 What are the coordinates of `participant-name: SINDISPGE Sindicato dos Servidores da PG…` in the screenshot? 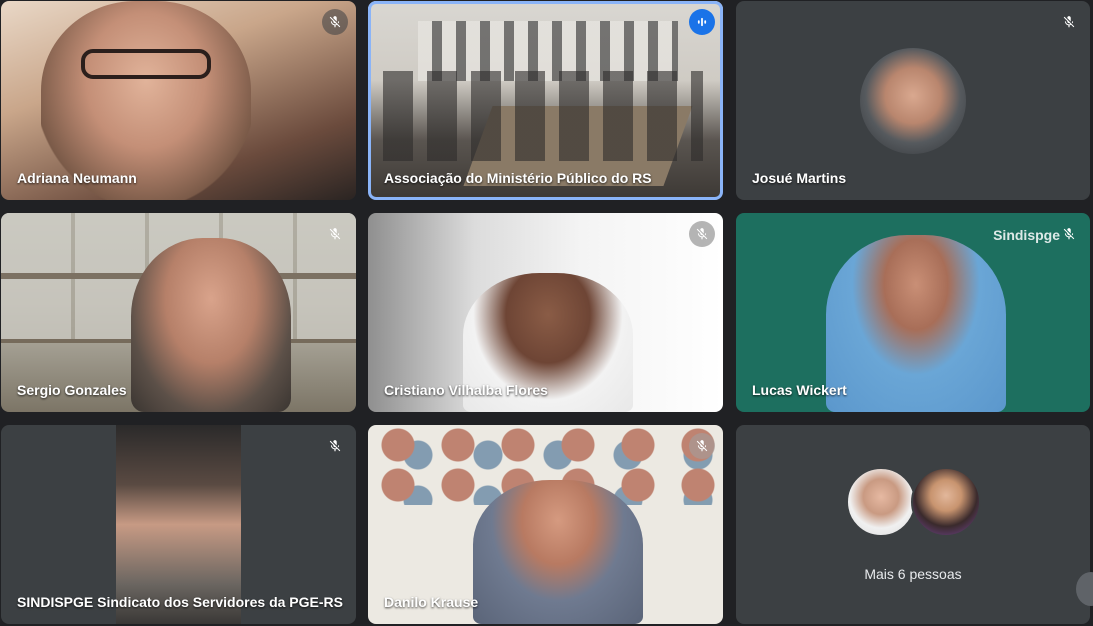 It's located at (180, 602).